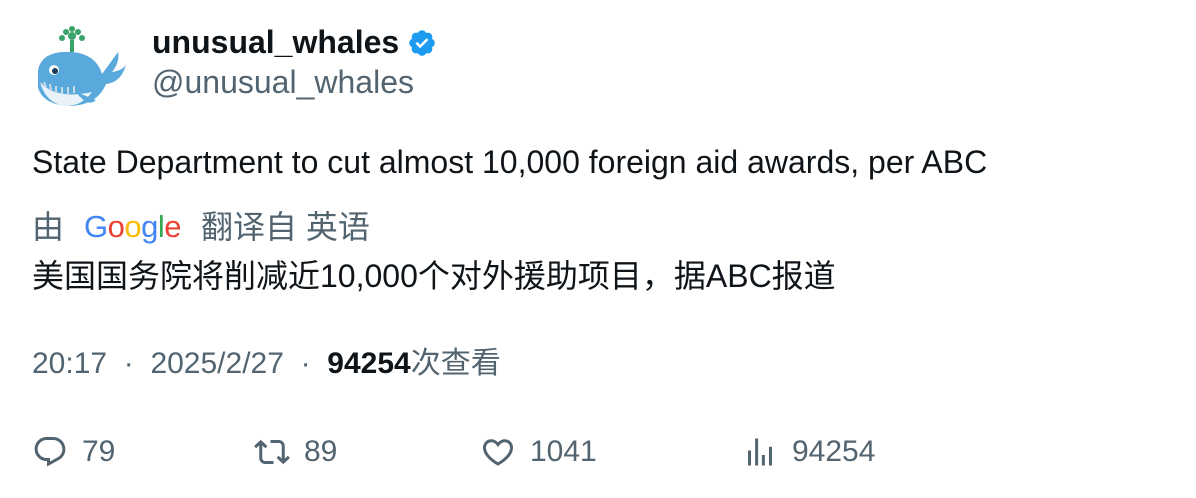 Image resolution: width=1196 pixels, height=498 pixels. What do you see at coordinates (50, 452) in the screenshot?
I see `reply-icon` at bounding box center [50, 452].